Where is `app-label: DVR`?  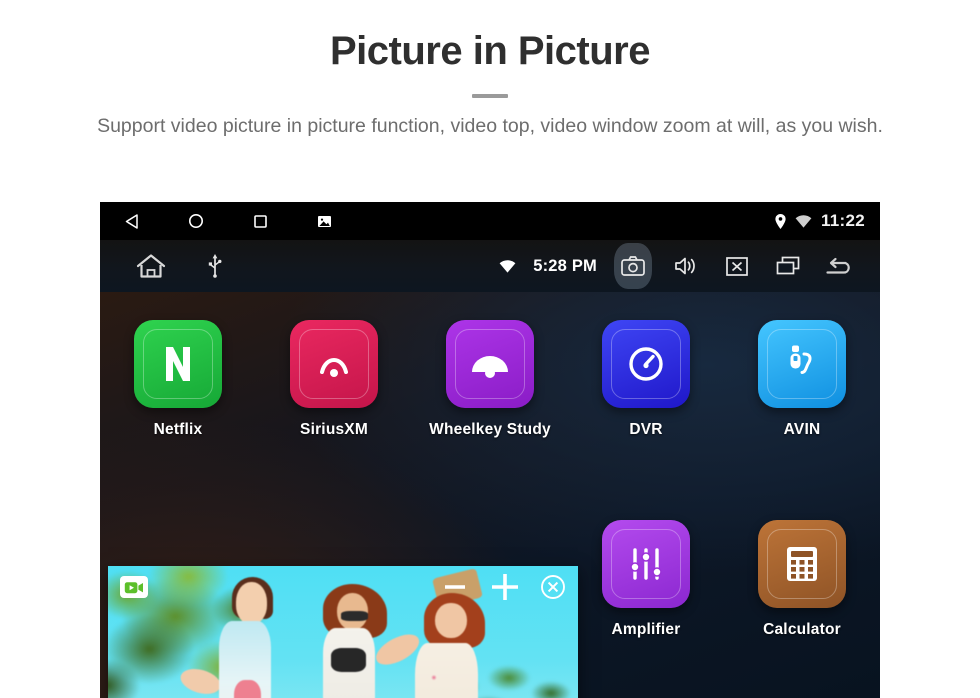 app-label: DVR is located at coordinates (646, 429).